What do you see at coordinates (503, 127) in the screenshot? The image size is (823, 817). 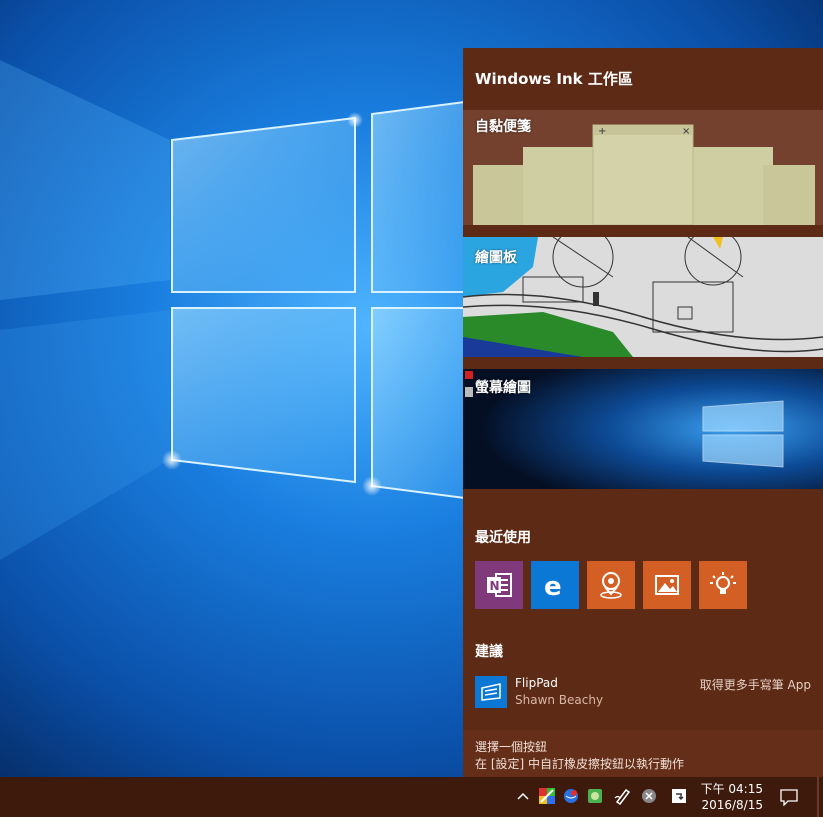 I see `sticky-notes-label: 自黏便箋` at bounding box center [503, 127].